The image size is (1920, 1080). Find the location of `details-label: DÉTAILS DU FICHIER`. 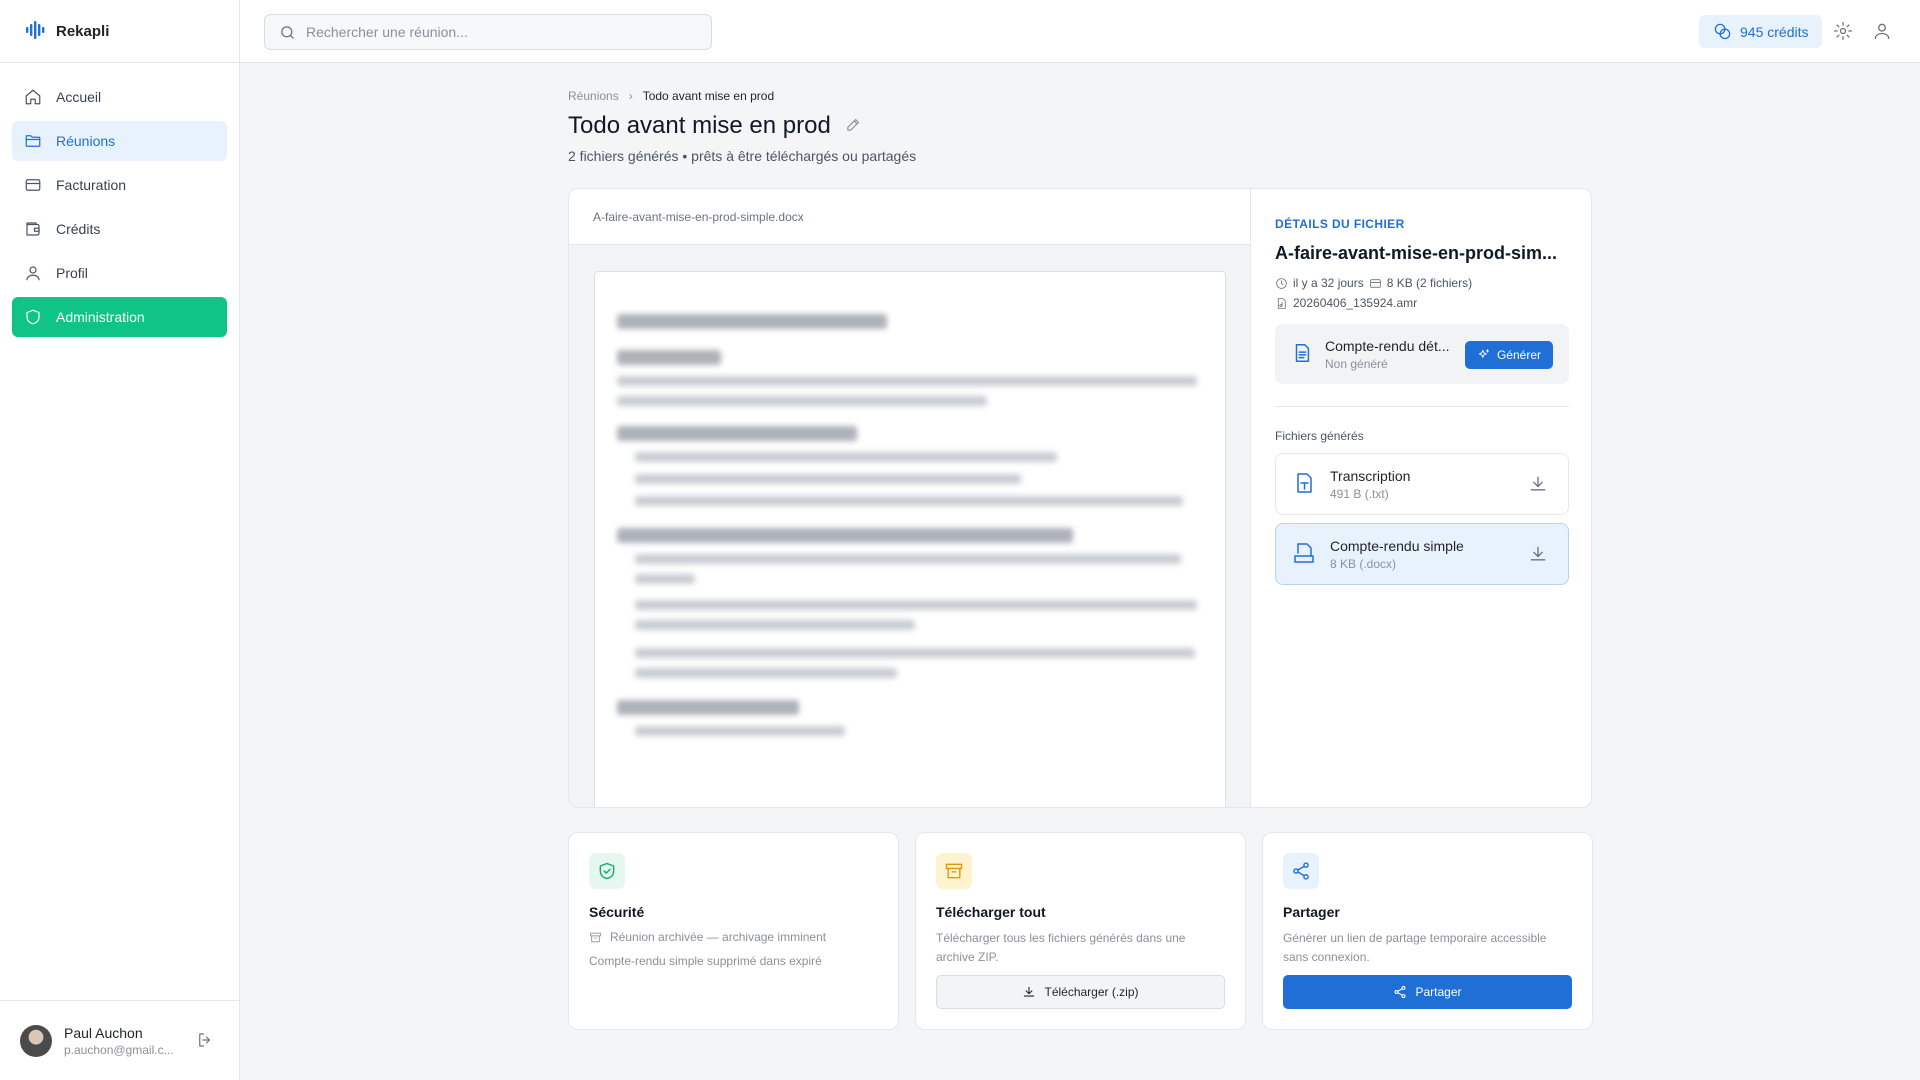

details-label: DÉTAILS DU FICHIER is located at coordinates (1340, 224).